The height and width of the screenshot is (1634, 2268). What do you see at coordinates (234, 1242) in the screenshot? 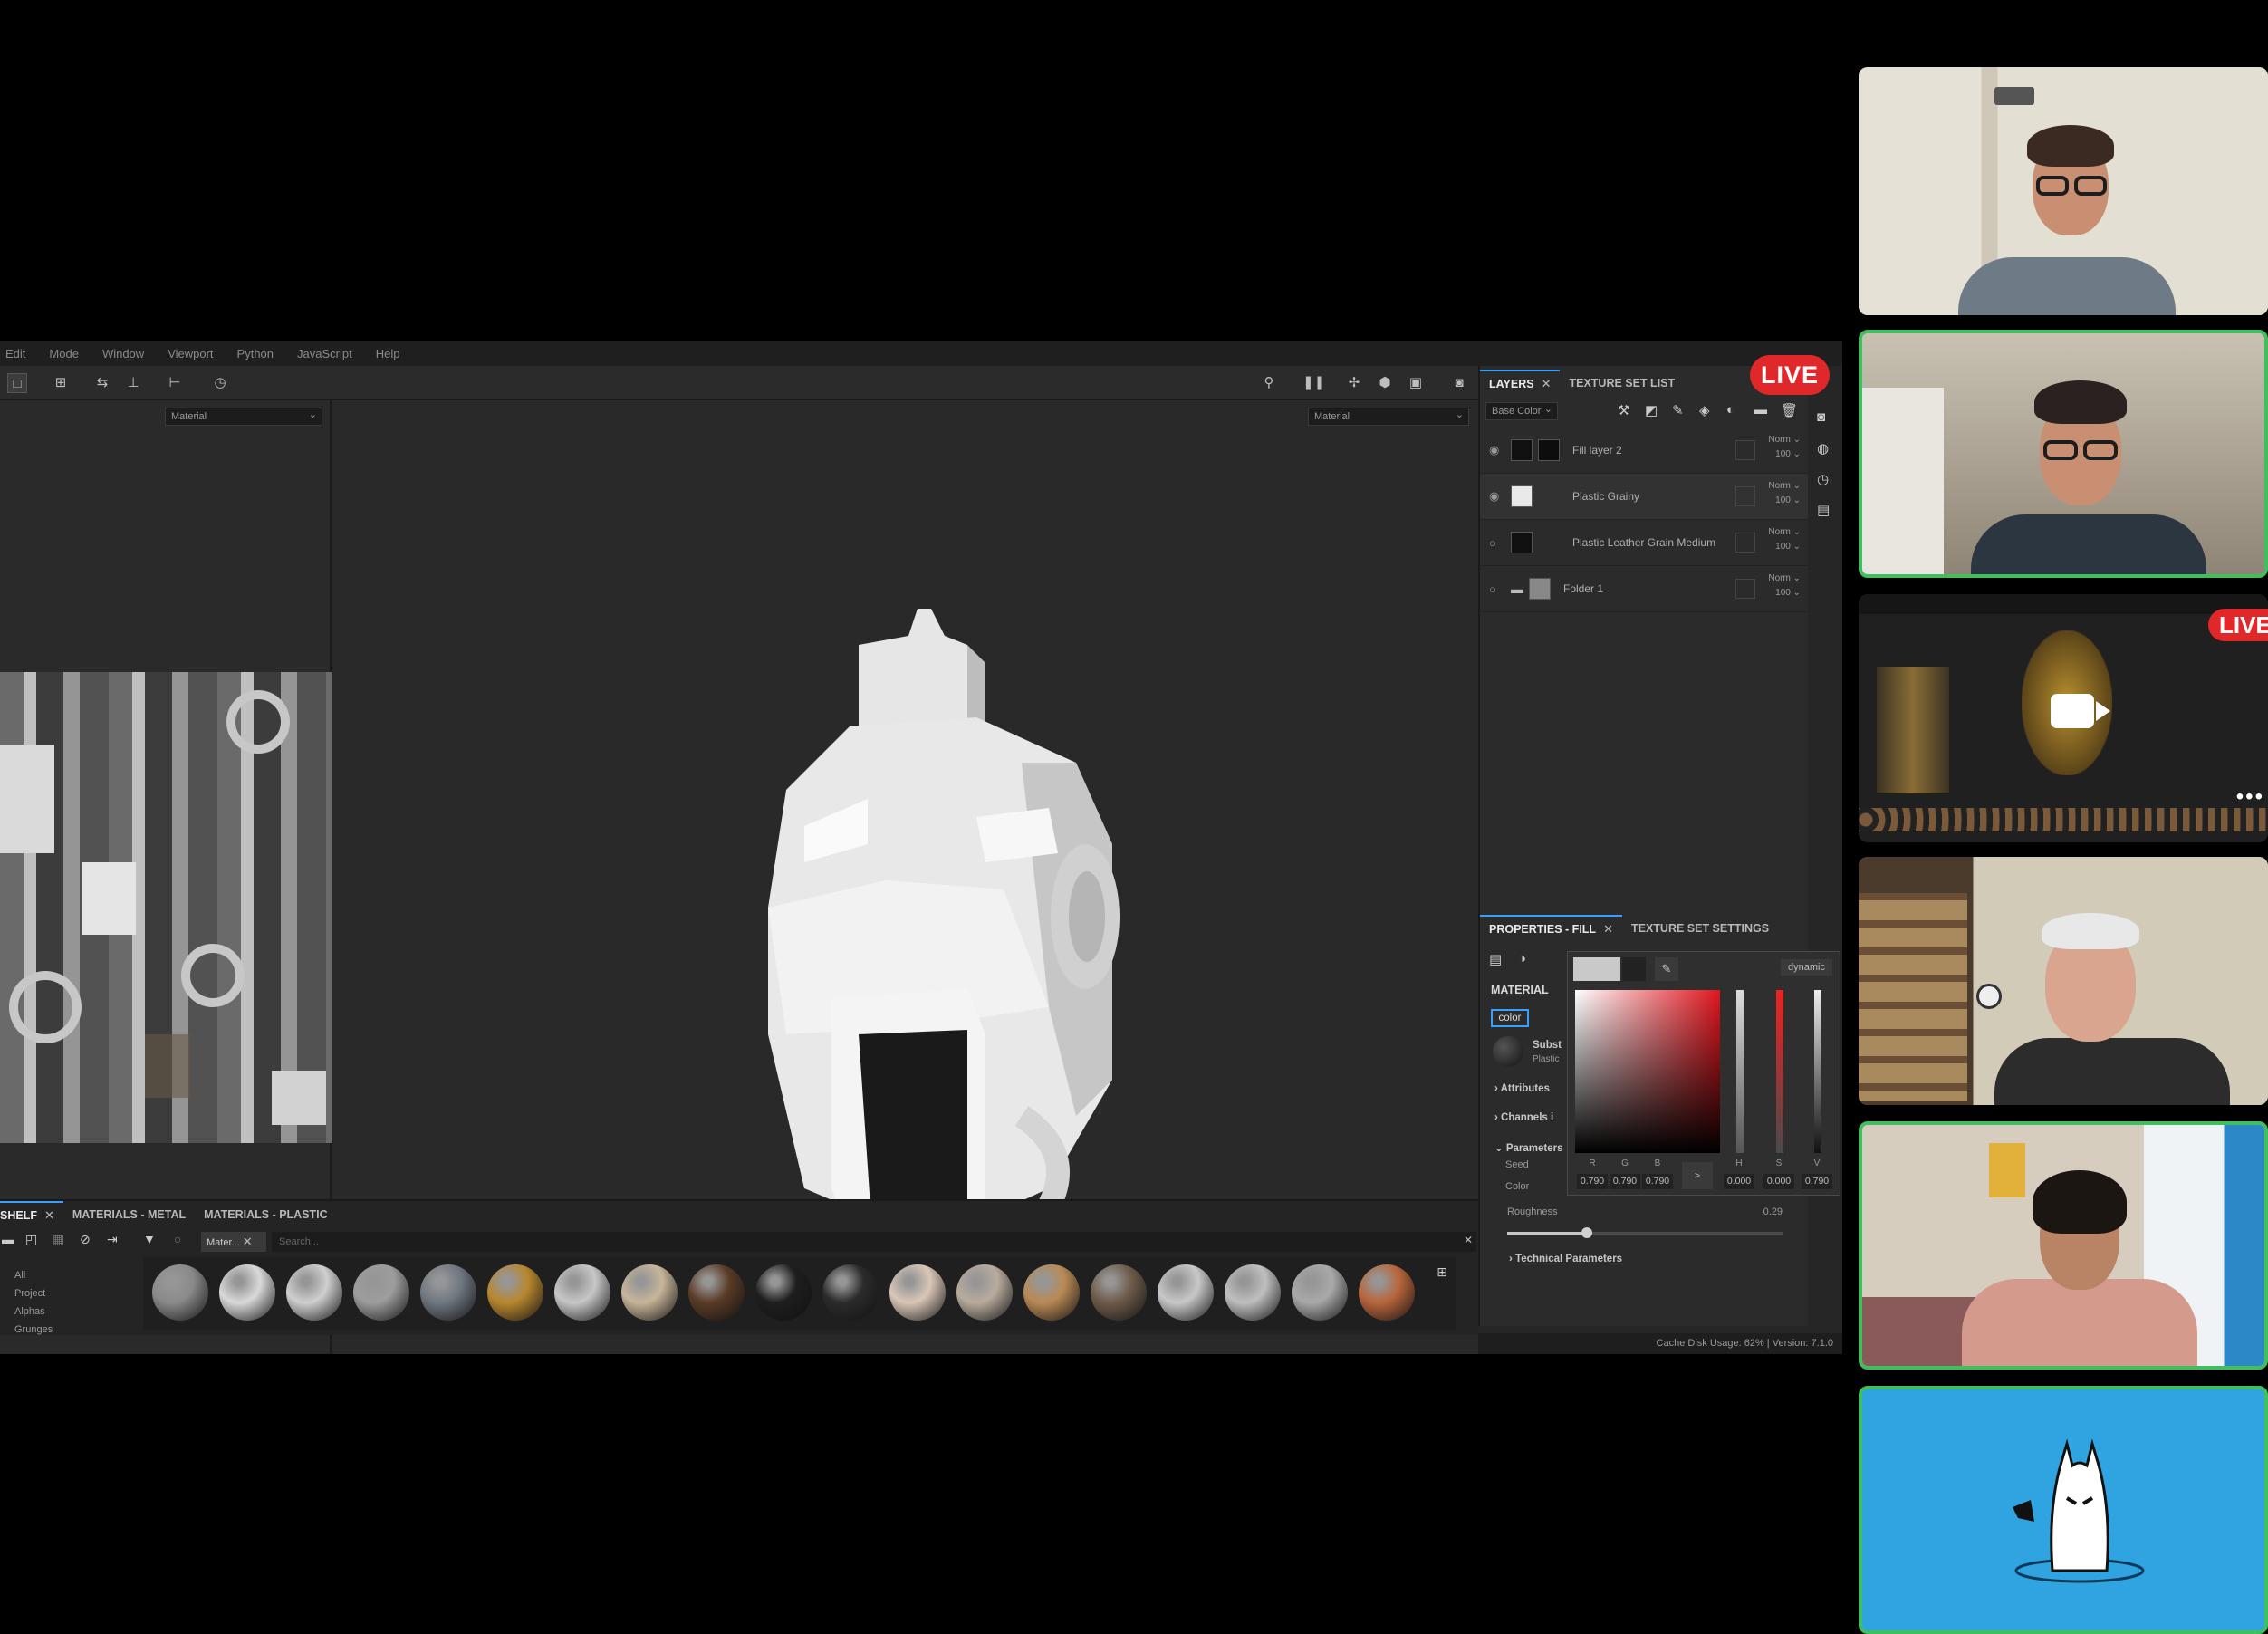
I see `filter-chip: Mater... ✕` at bounding box center [234, 1242].